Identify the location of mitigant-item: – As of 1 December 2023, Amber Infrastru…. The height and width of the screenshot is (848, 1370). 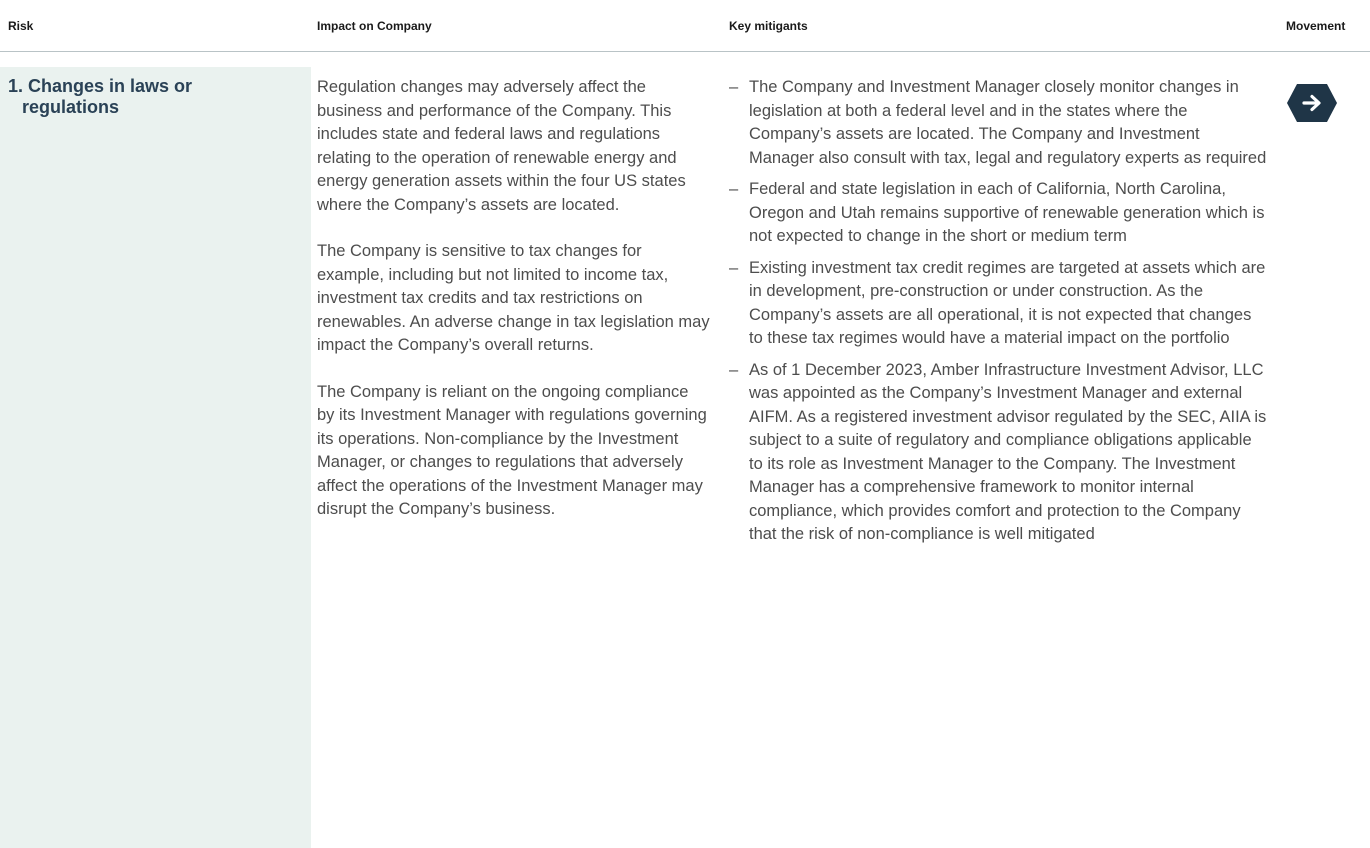
(999, 453).